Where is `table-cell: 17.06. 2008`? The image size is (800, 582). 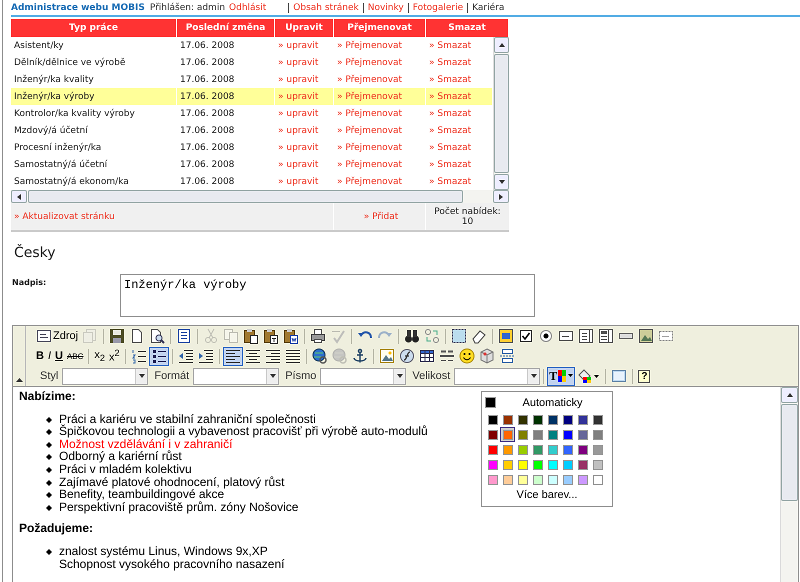
table-cell: 17.06. 2008 is located at coordinates (226, 147).